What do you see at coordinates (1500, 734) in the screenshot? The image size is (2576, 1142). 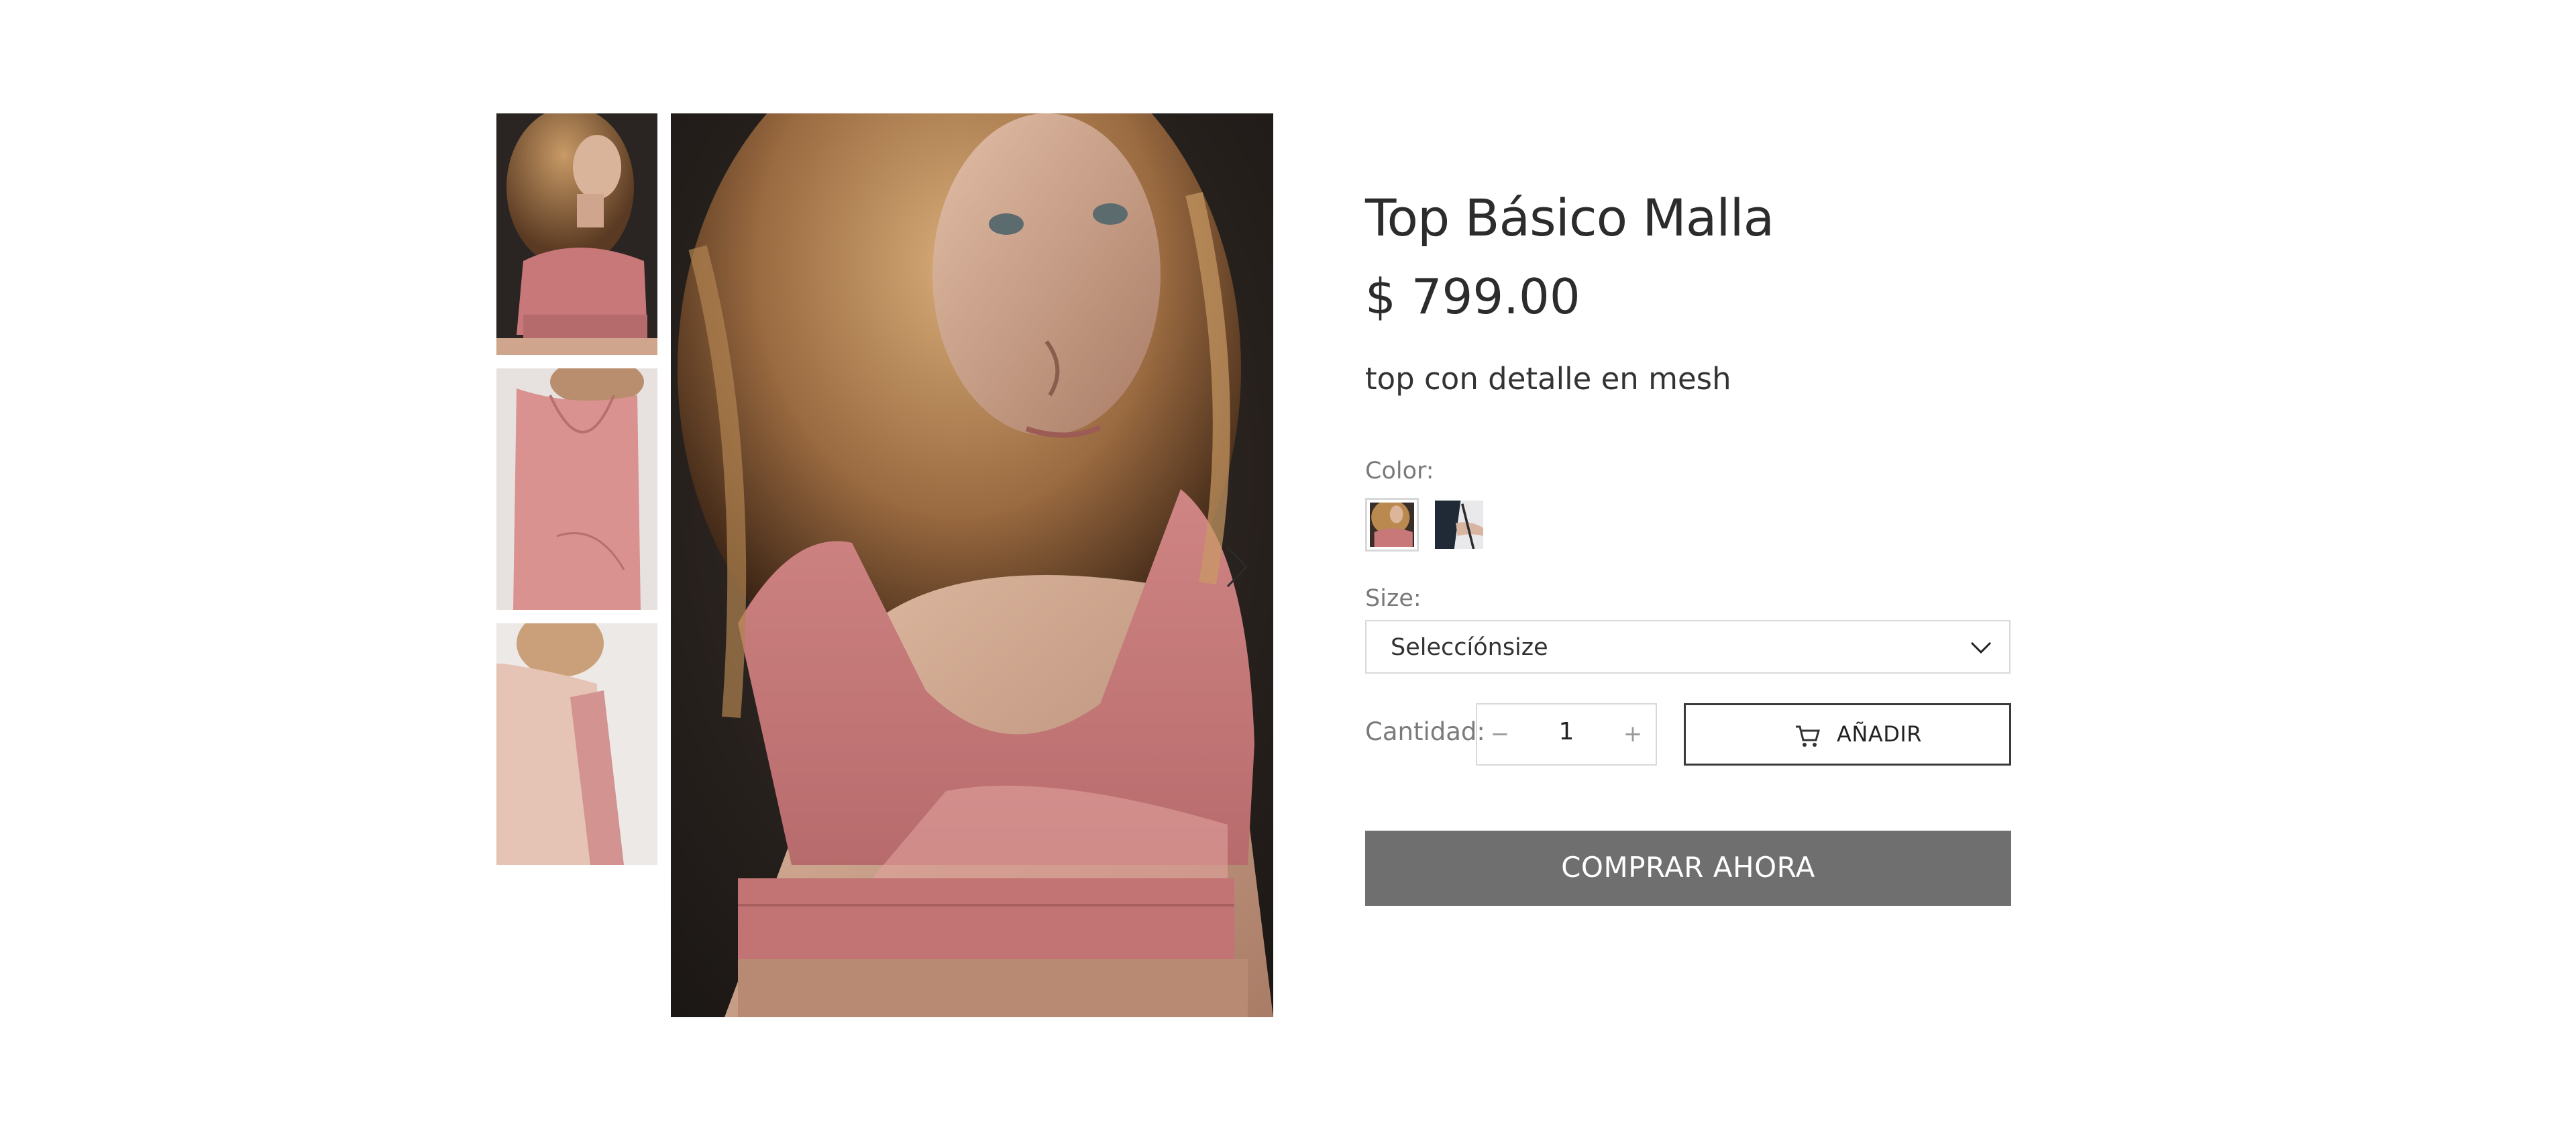 I see `quantity-decrease-button: −` at bounding box center [1500, 734].